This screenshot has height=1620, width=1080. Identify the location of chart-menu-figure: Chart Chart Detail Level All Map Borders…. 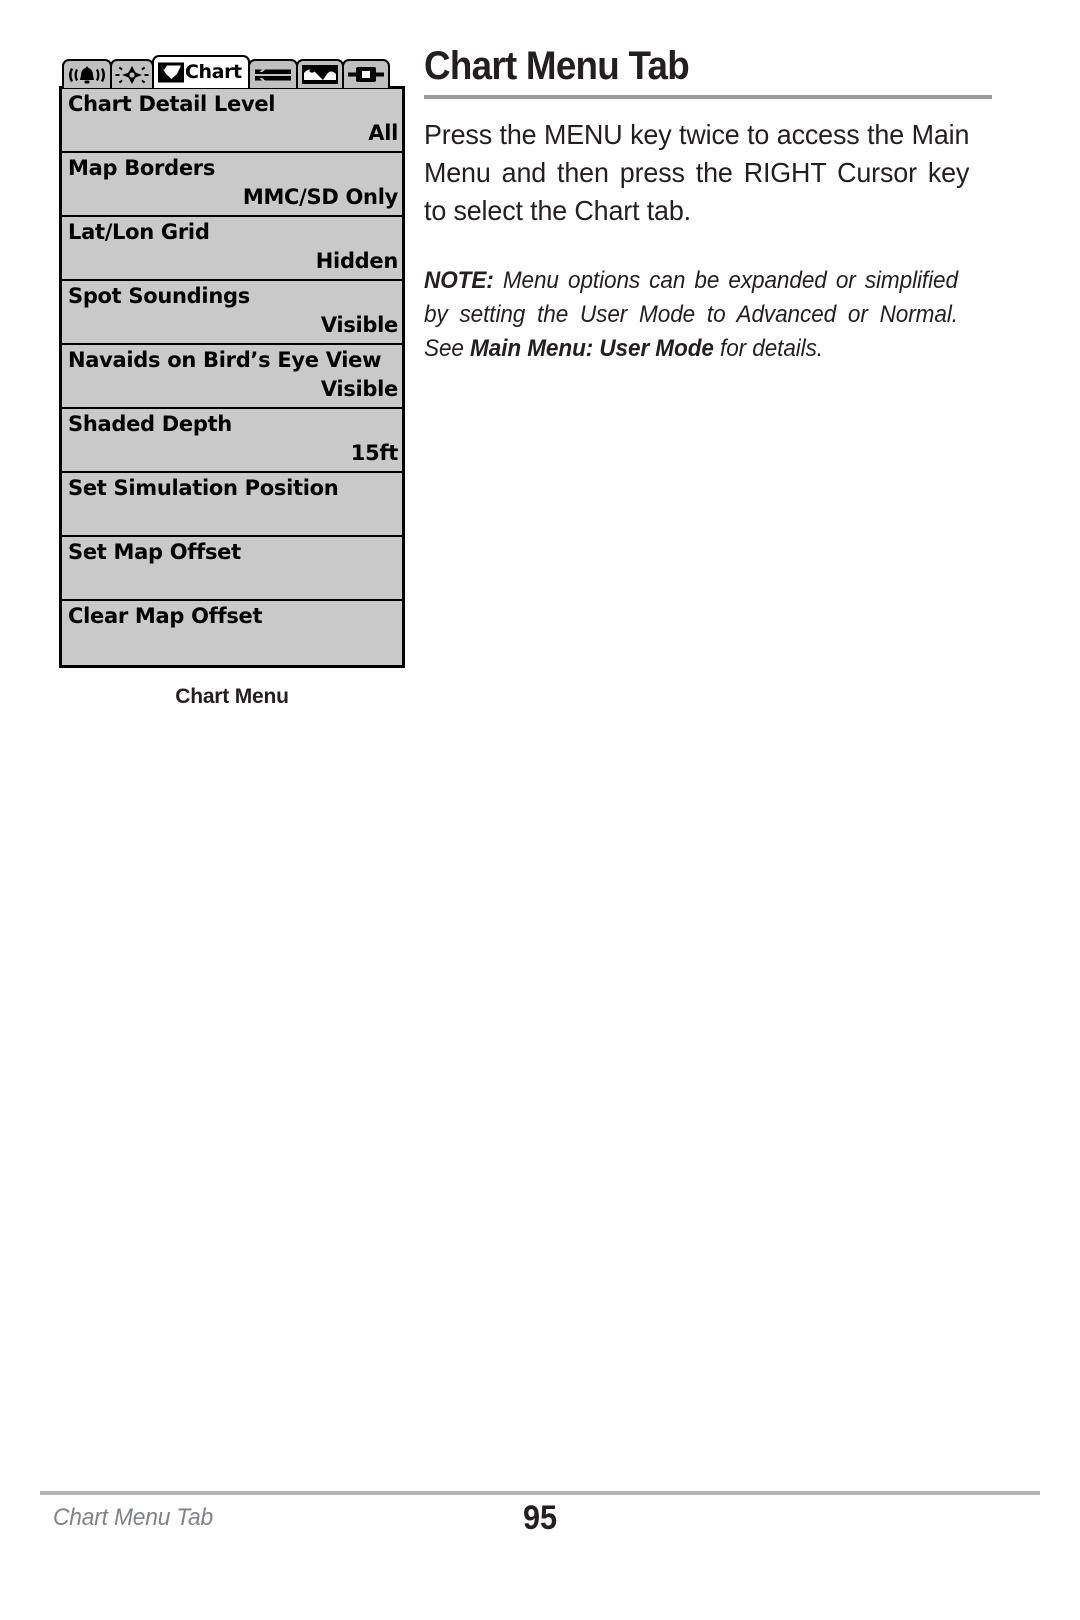
(234, 382).